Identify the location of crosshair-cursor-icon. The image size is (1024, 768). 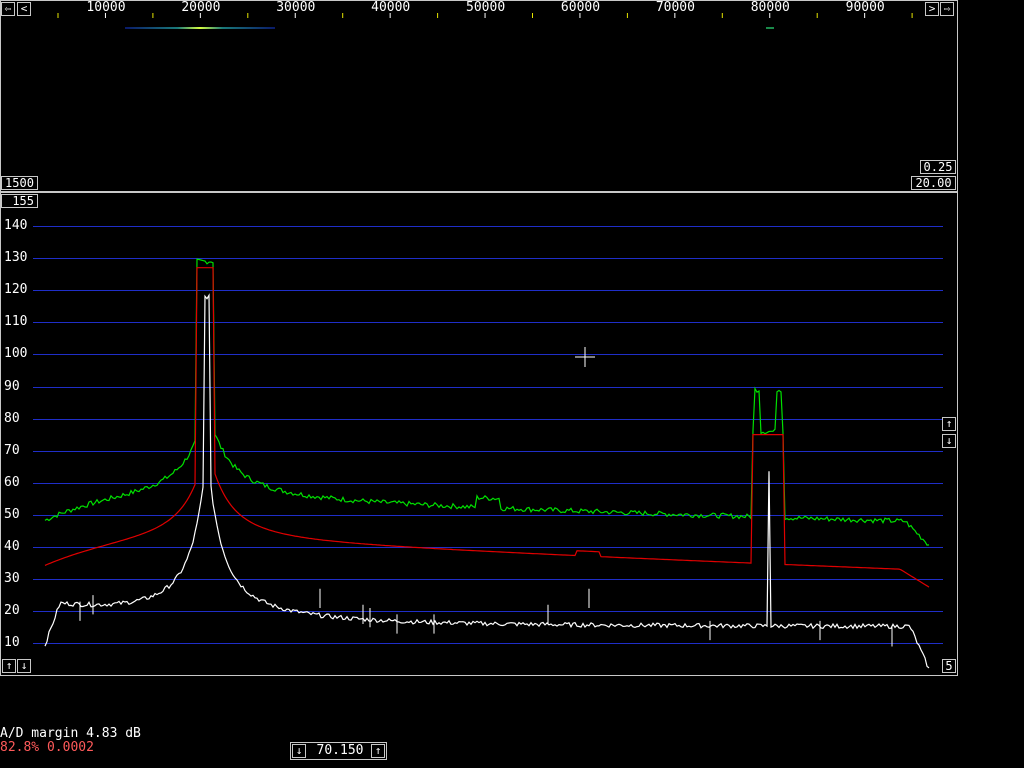
(585, 357).